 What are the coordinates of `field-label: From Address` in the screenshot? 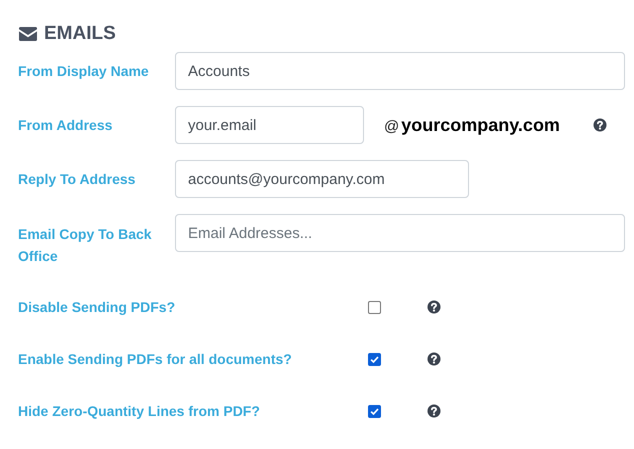 It's located at (66, 125).